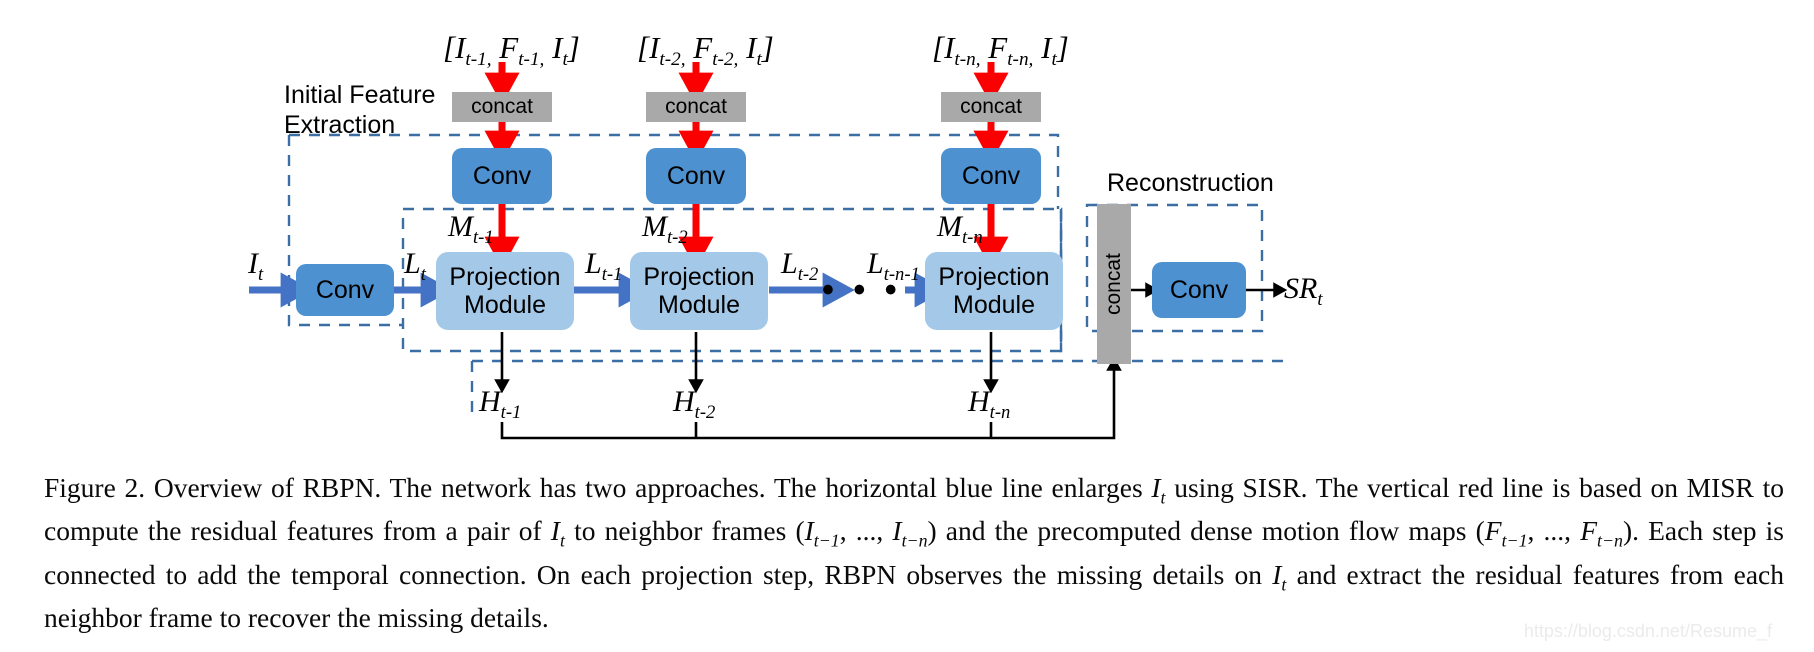  I want to click on signal-l-t-1-sub: t-1, so click(612, 274).